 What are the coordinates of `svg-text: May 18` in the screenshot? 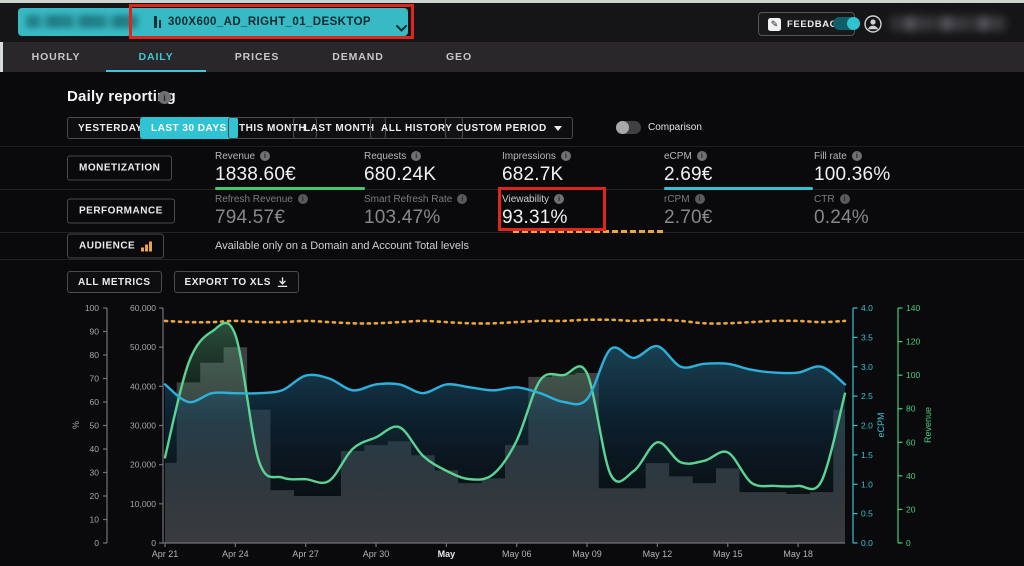 It's located at (798, 554).